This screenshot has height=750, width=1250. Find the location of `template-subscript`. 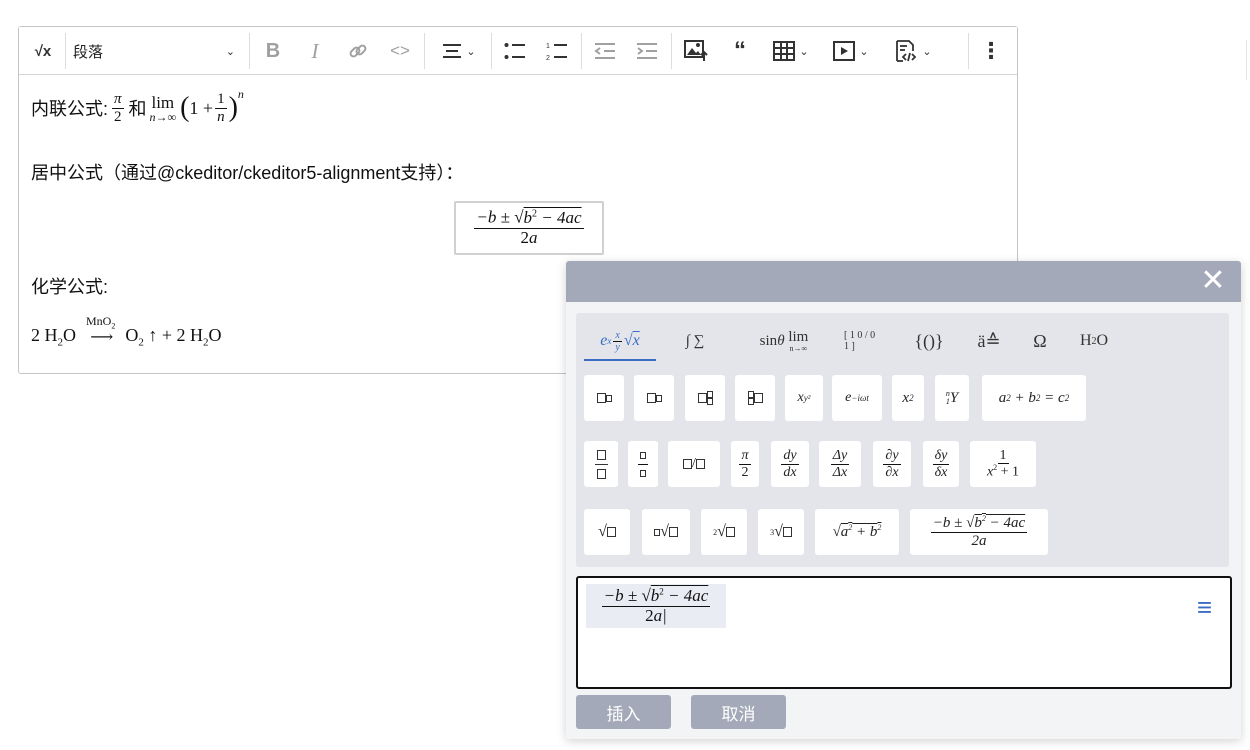

template-subscript is located at coordinates (654, 398).